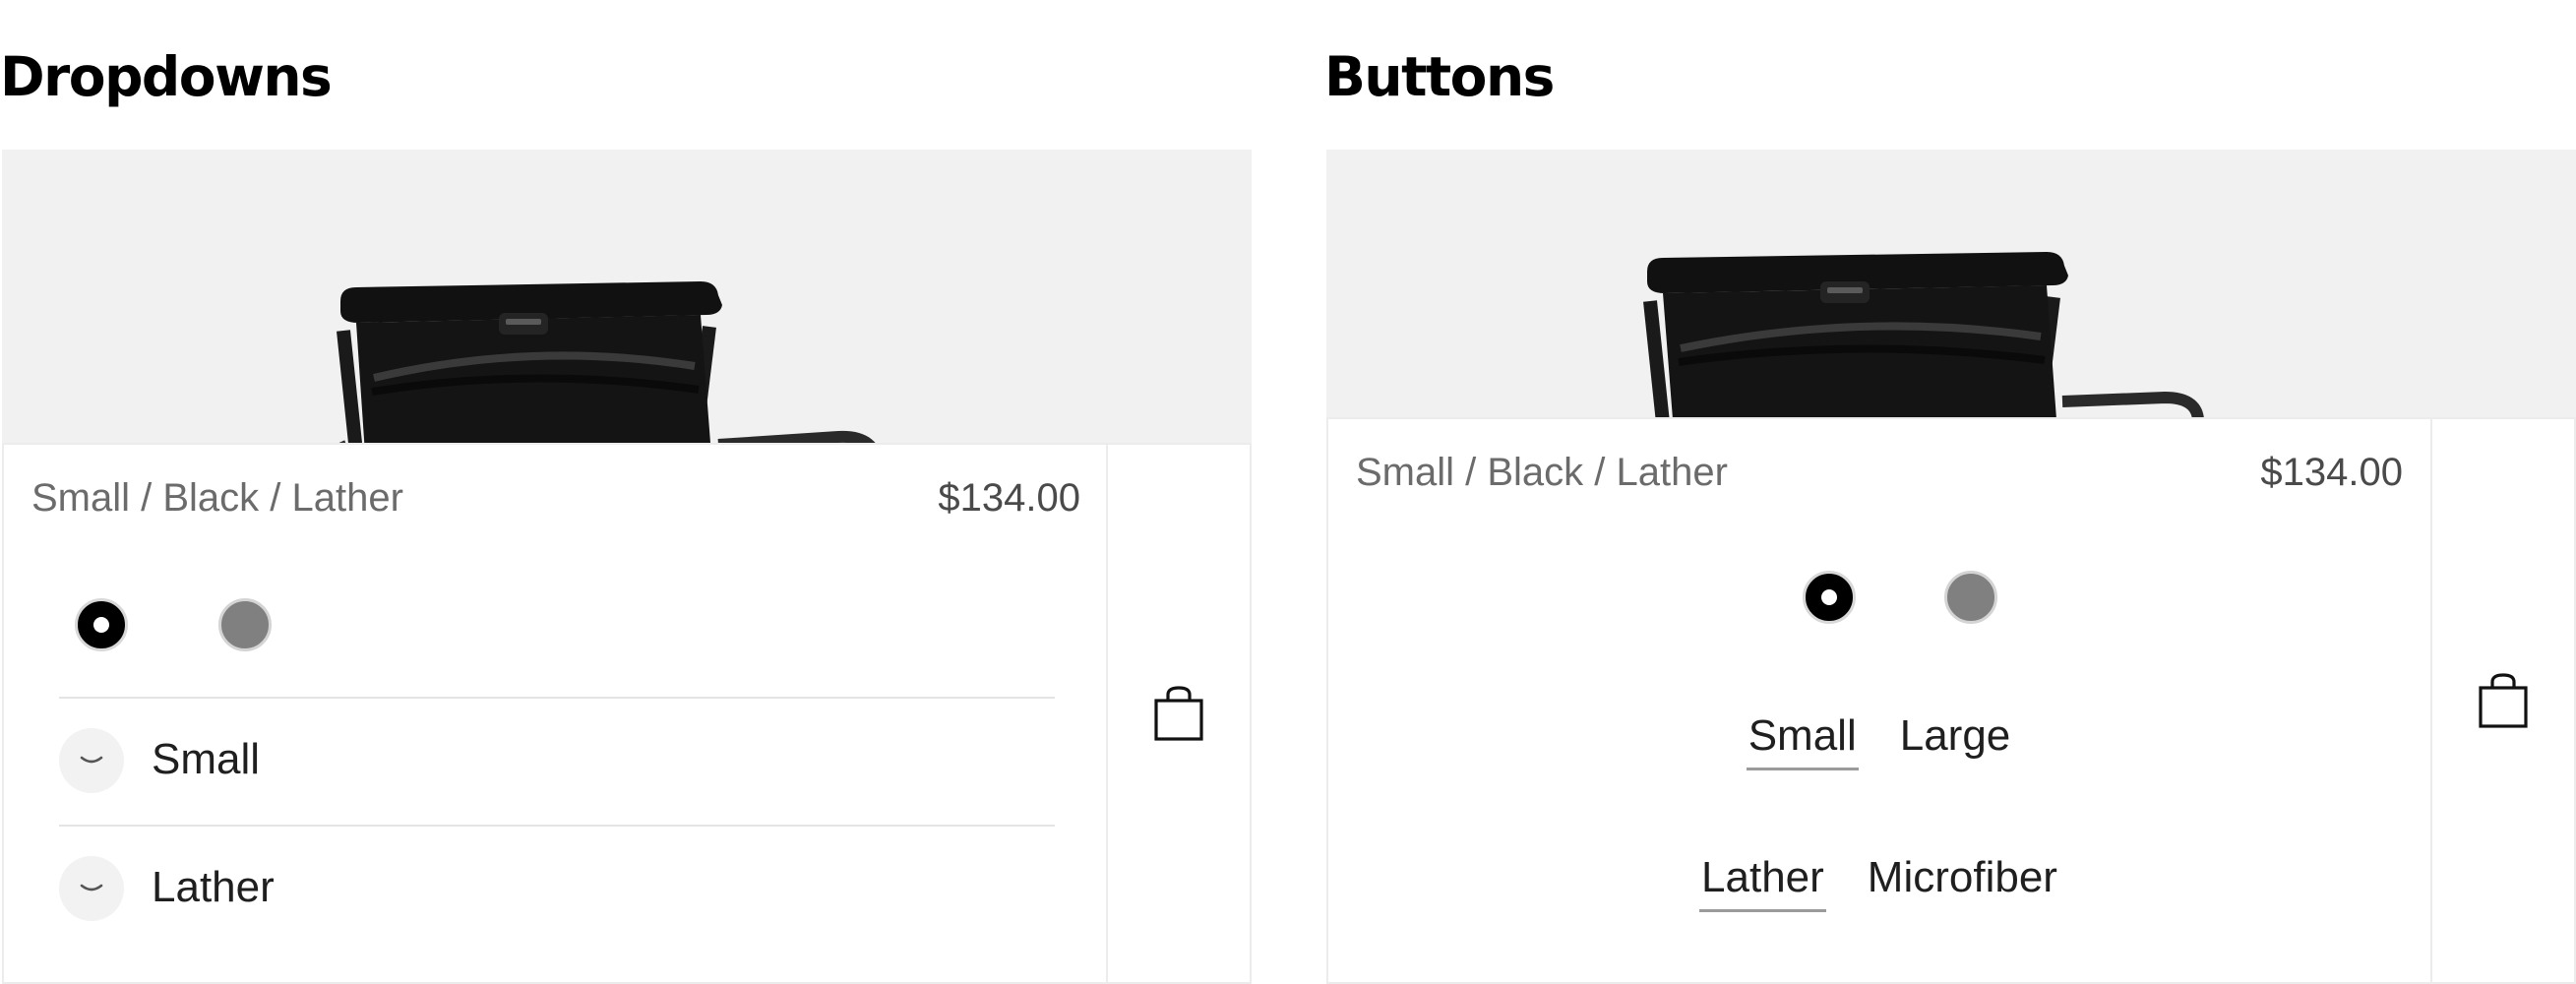 The height and width of the screenshot is (984, 2576). Describe the element at coordinates (1962, 882) in the screenshot. I see `material-option-microfiber: Microfiber` at that location.